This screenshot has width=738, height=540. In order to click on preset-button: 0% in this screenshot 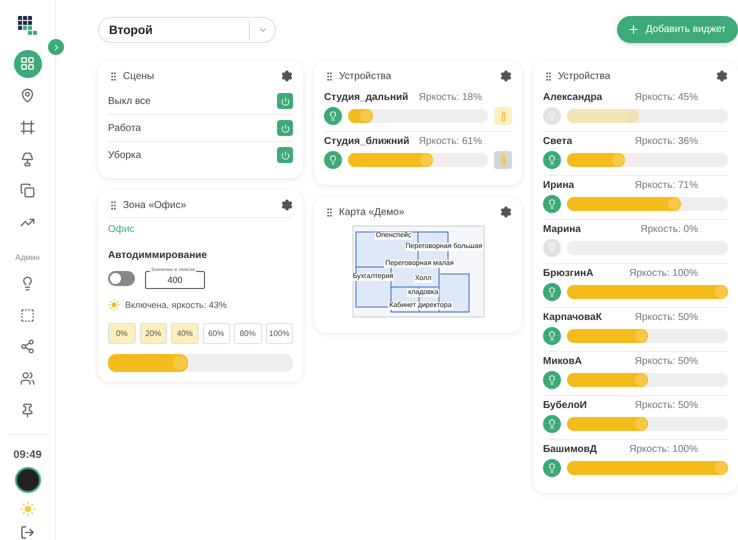, I will do `click(122, 333)`.